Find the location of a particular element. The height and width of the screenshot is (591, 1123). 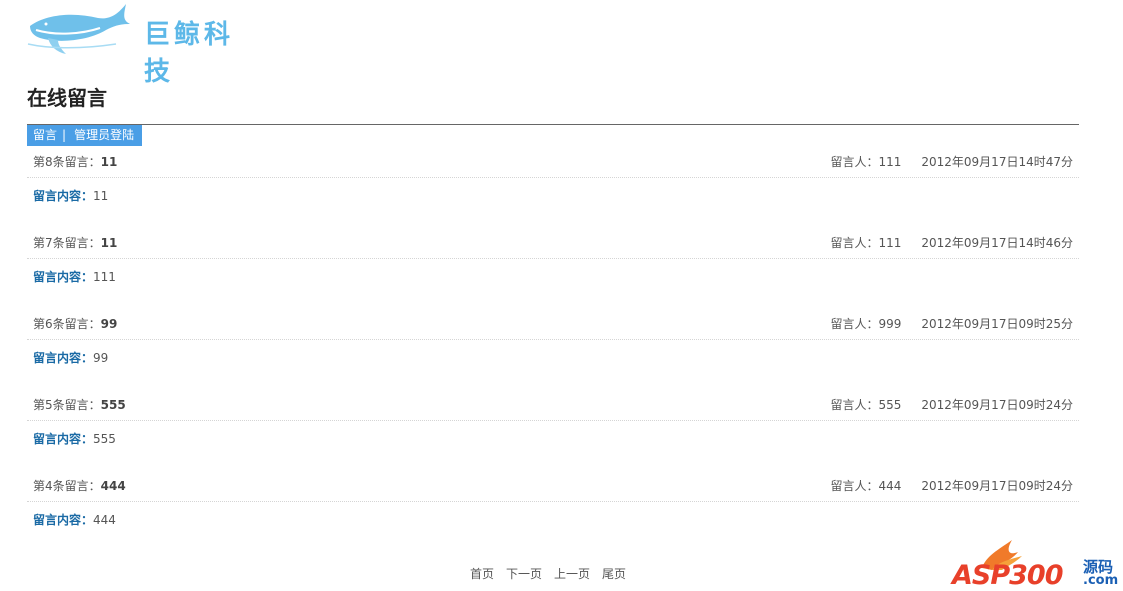

message-meta: 留言人：111 2012年09月17日14时47分 is located at coordinates (951, 161).